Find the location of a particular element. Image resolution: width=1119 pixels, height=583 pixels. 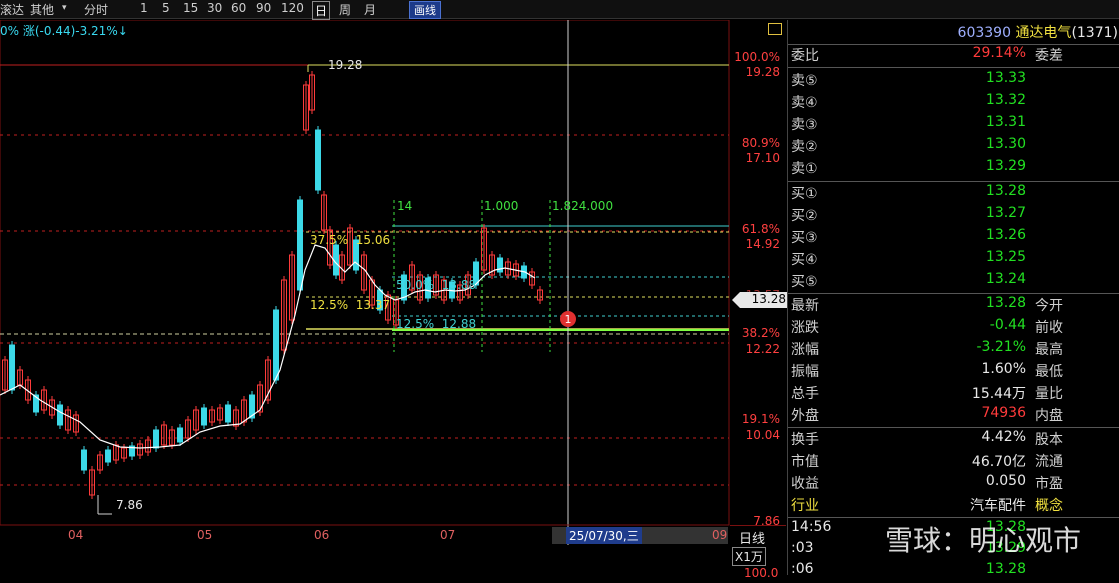

info-row: 行业 汽车配件 概念 is located at coordinates (953, 506).